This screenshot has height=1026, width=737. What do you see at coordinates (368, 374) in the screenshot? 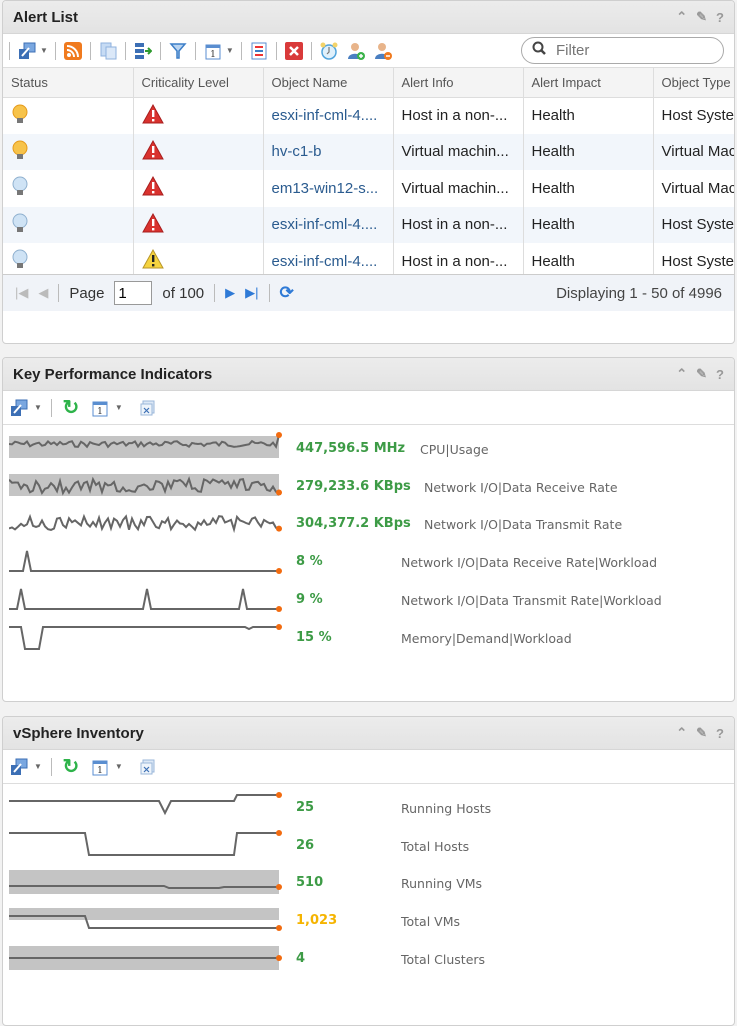
I see `kpi-header: Key Performance Indicators ⌃ ✎ ?` at bounding box center [368, 374].